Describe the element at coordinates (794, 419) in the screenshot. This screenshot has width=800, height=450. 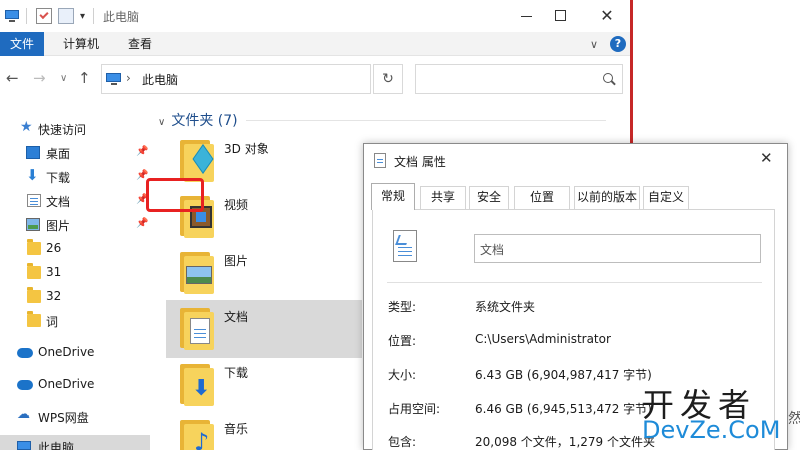
I see `text-fragment: 然` at that location.